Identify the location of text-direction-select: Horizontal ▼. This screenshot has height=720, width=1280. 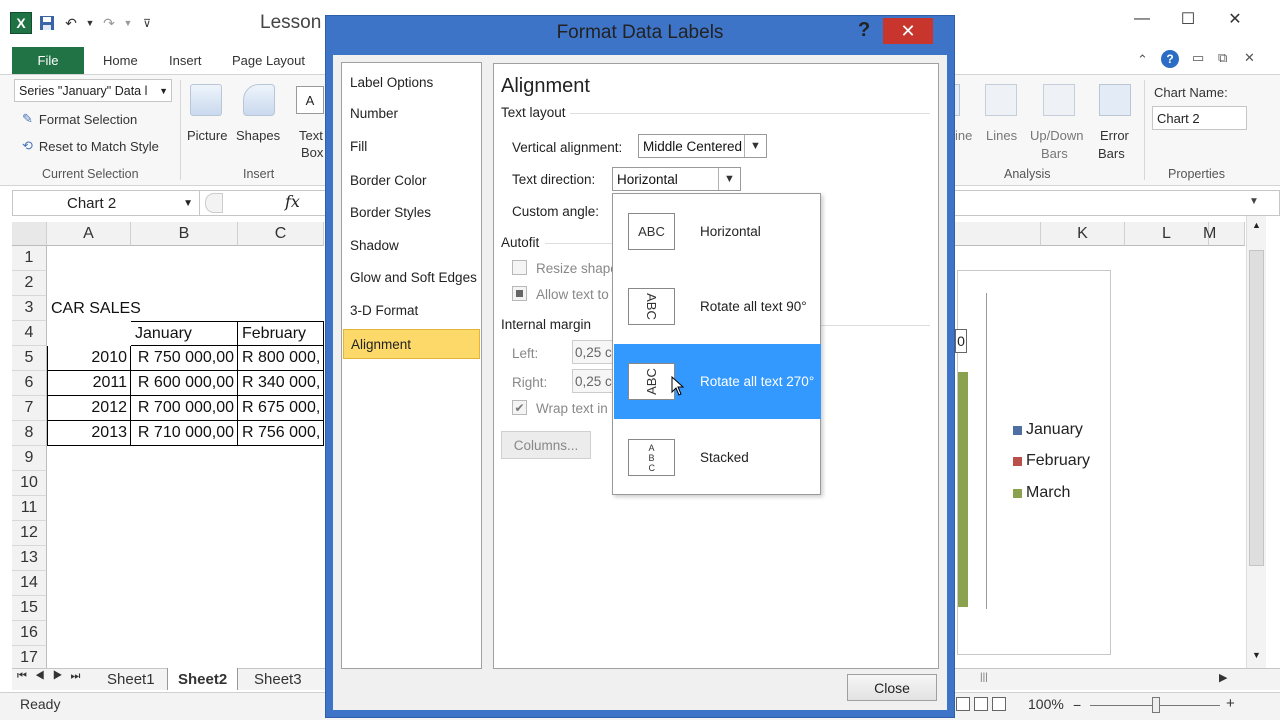
(676, 179).